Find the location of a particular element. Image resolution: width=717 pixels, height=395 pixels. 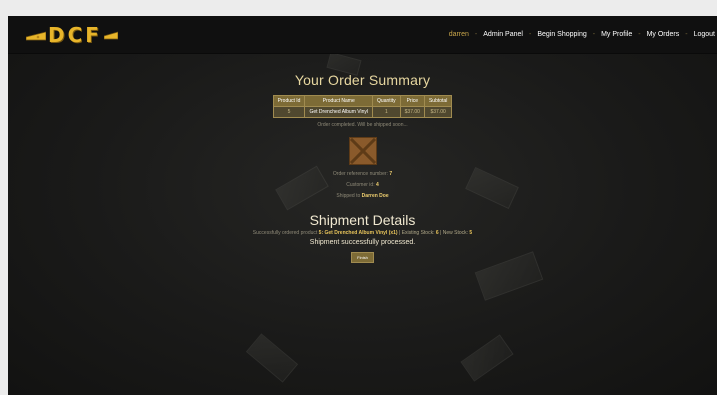

existing-stock-label: | Existing Stock: is located at coordinates (417, 233).